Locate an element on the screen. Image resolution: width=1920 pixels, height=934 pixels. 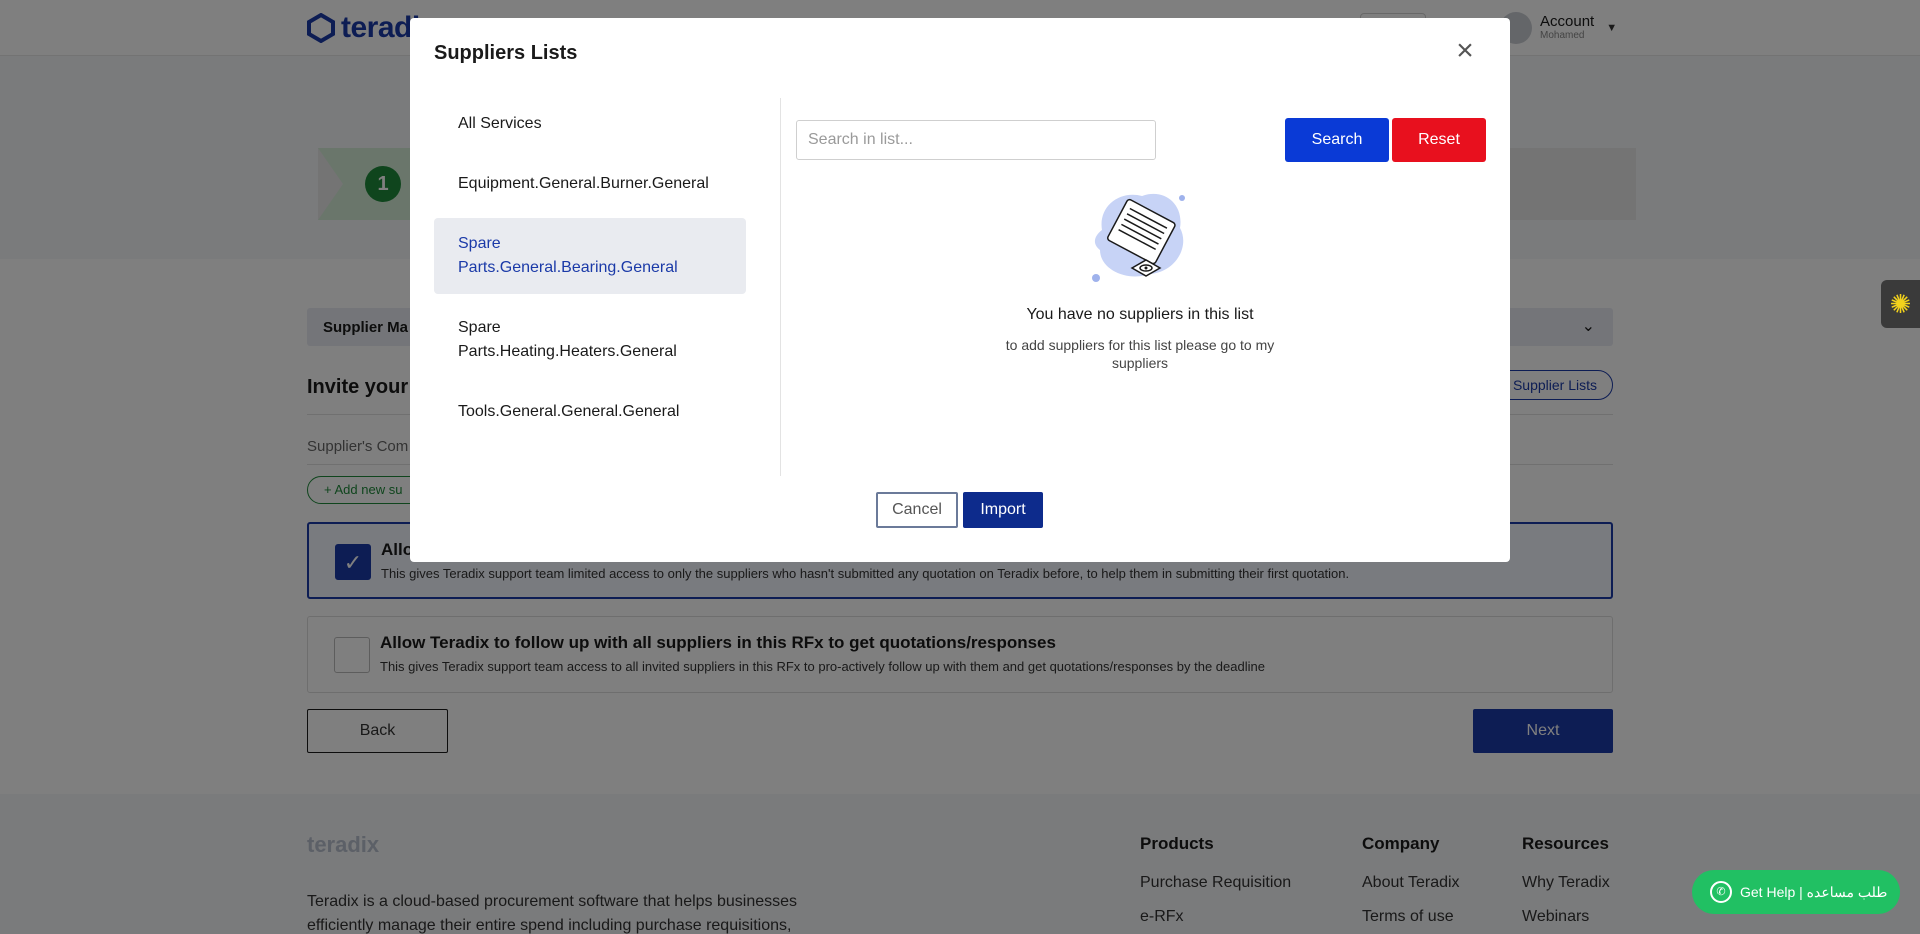
search-input is located at coordinates (976, 140).